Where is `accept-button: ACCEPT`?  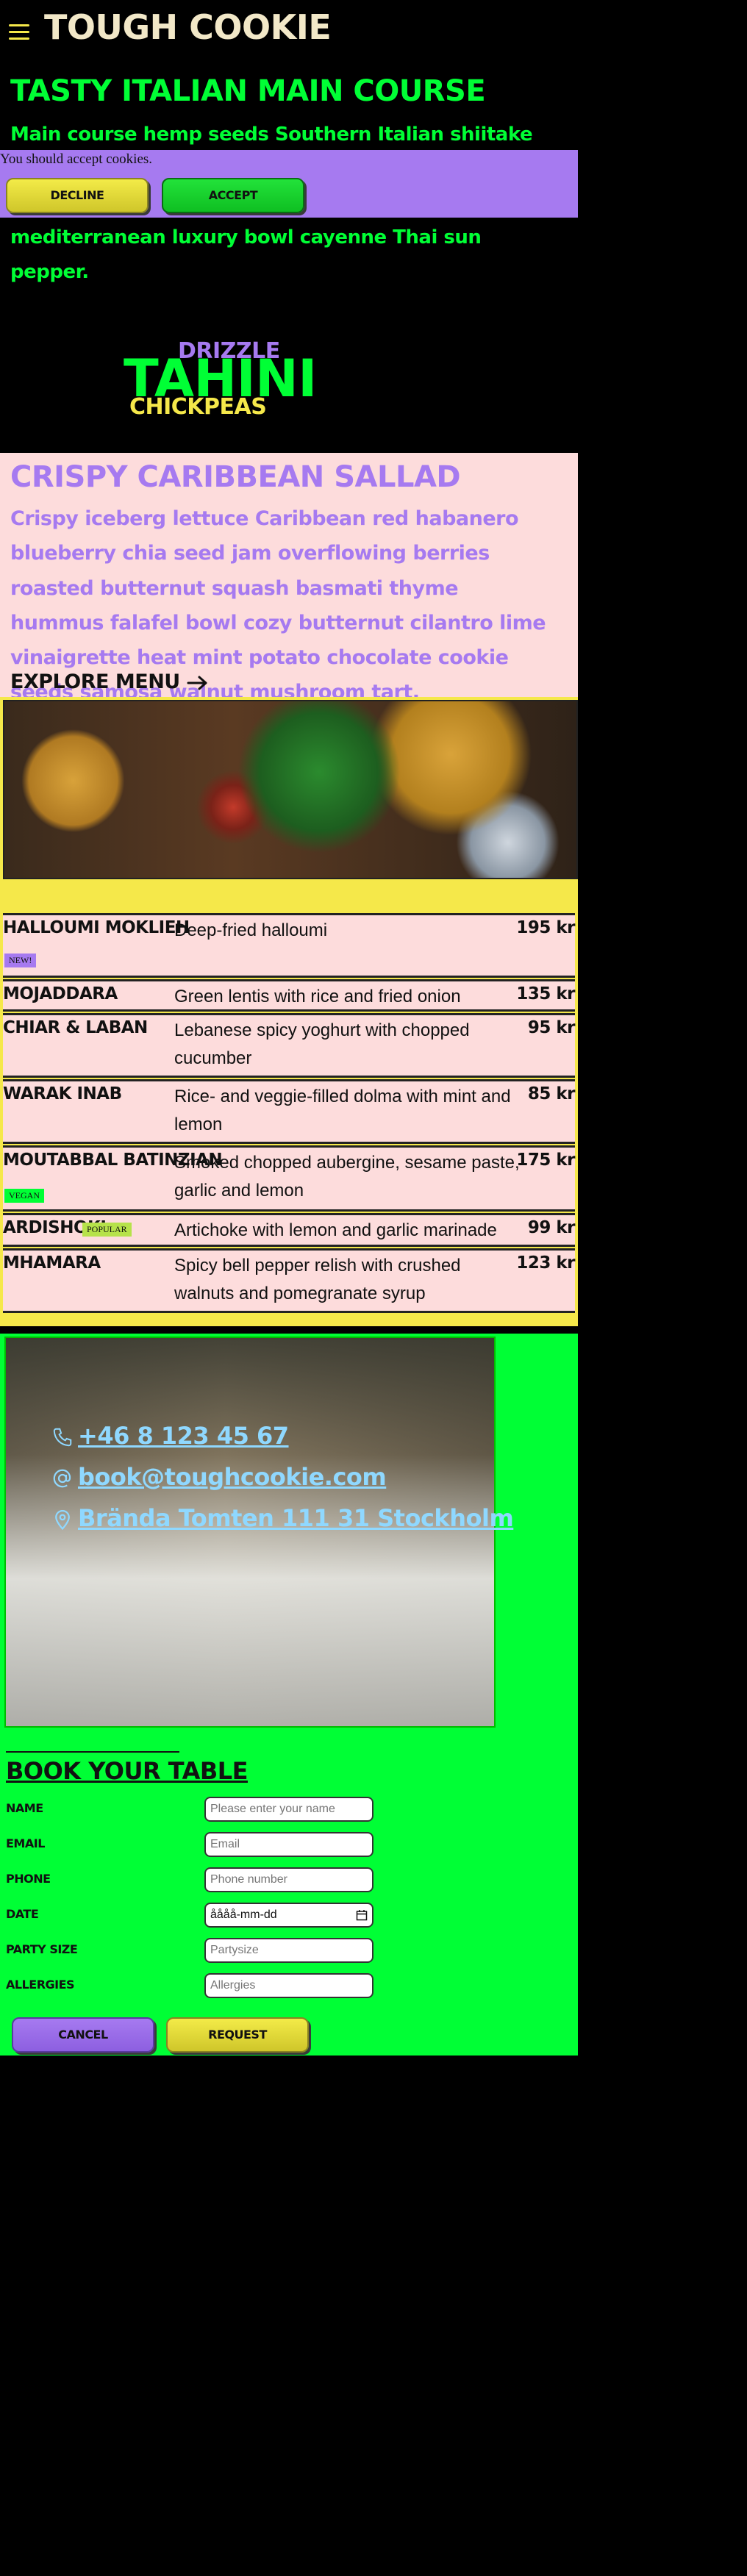 accept-button: ACCEPT is located at coordinates (233, 196).